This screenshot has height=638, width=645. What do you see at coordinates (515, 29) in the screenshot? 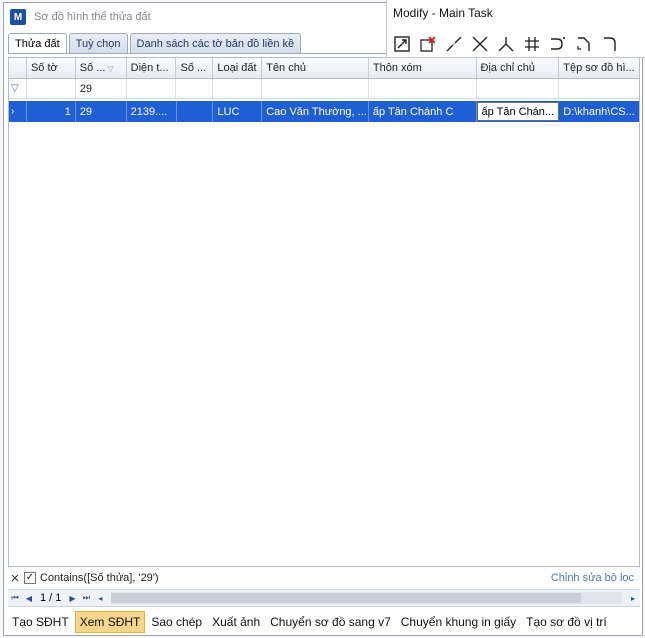
I see `modify-toolbox: Modify - Main Task` at bounding box center [515, 29].